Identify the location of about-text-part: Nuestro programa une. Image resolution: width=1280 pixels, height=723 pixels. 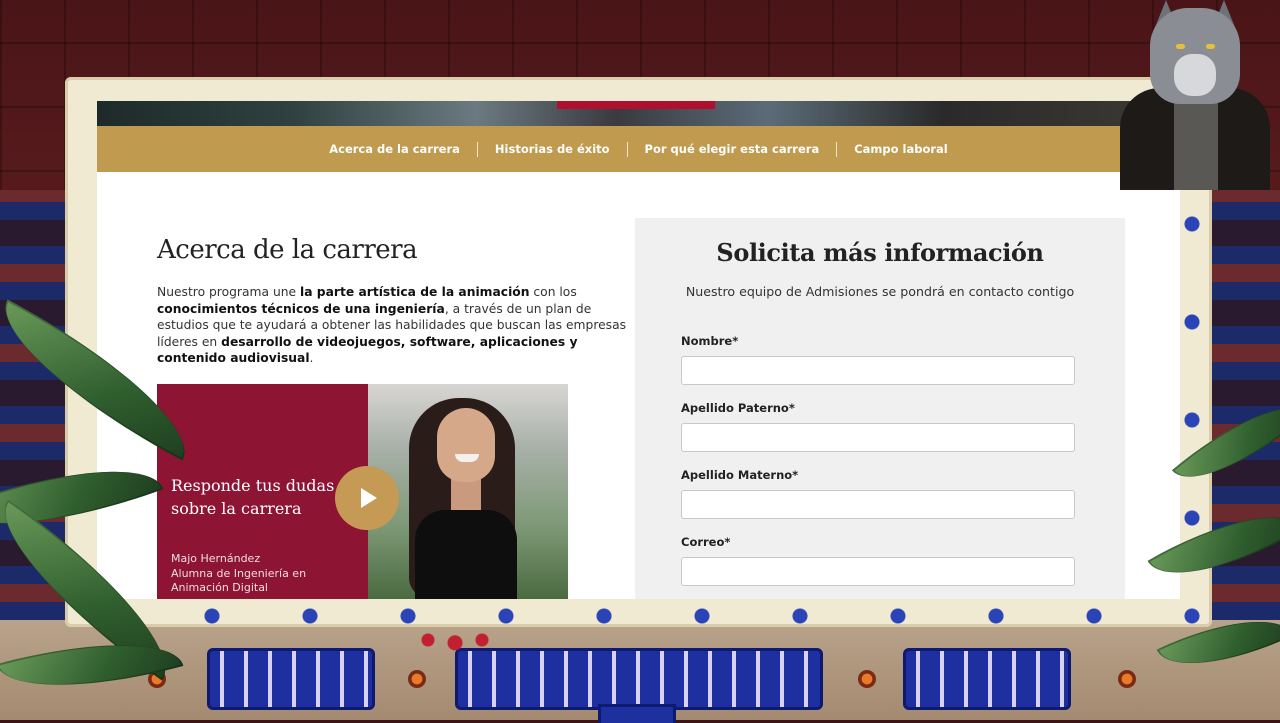
(228, 292).